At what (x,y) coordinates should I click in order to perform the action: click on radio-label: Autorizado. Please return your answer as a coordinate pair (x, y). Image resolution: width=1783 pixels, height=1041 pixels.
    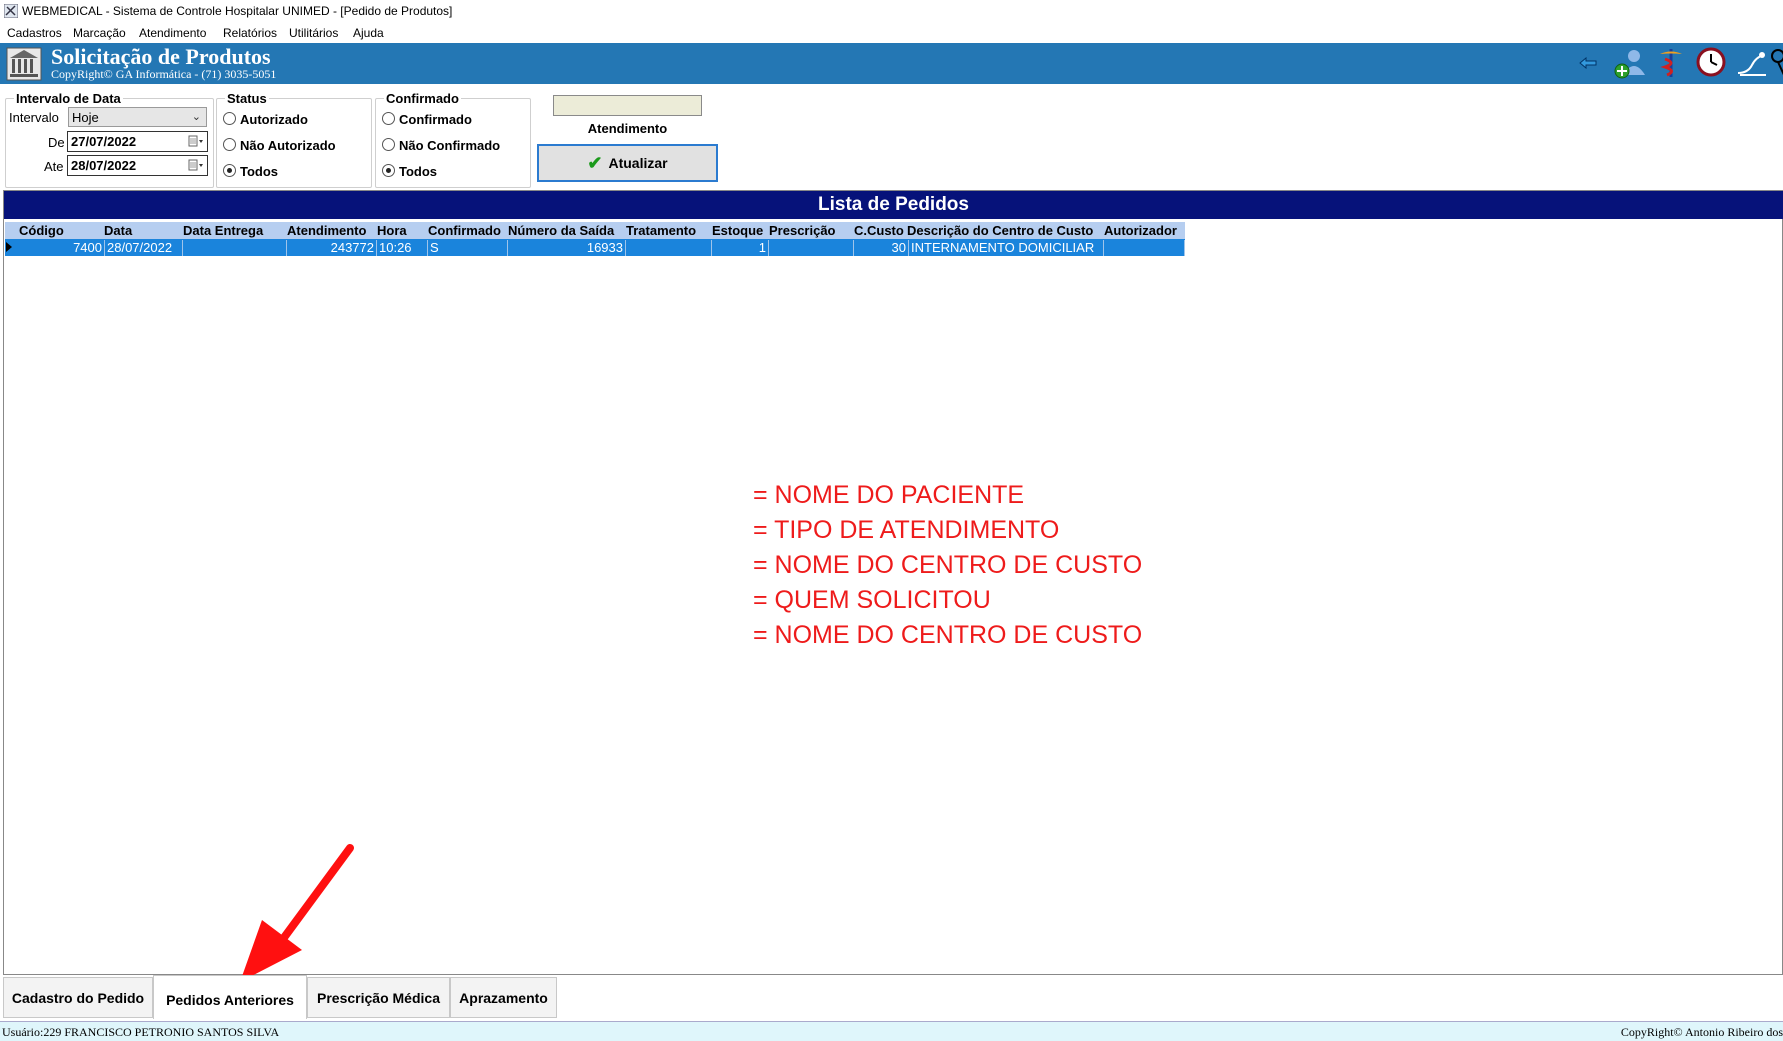
    Looking at the image, I should click on (274, 119).